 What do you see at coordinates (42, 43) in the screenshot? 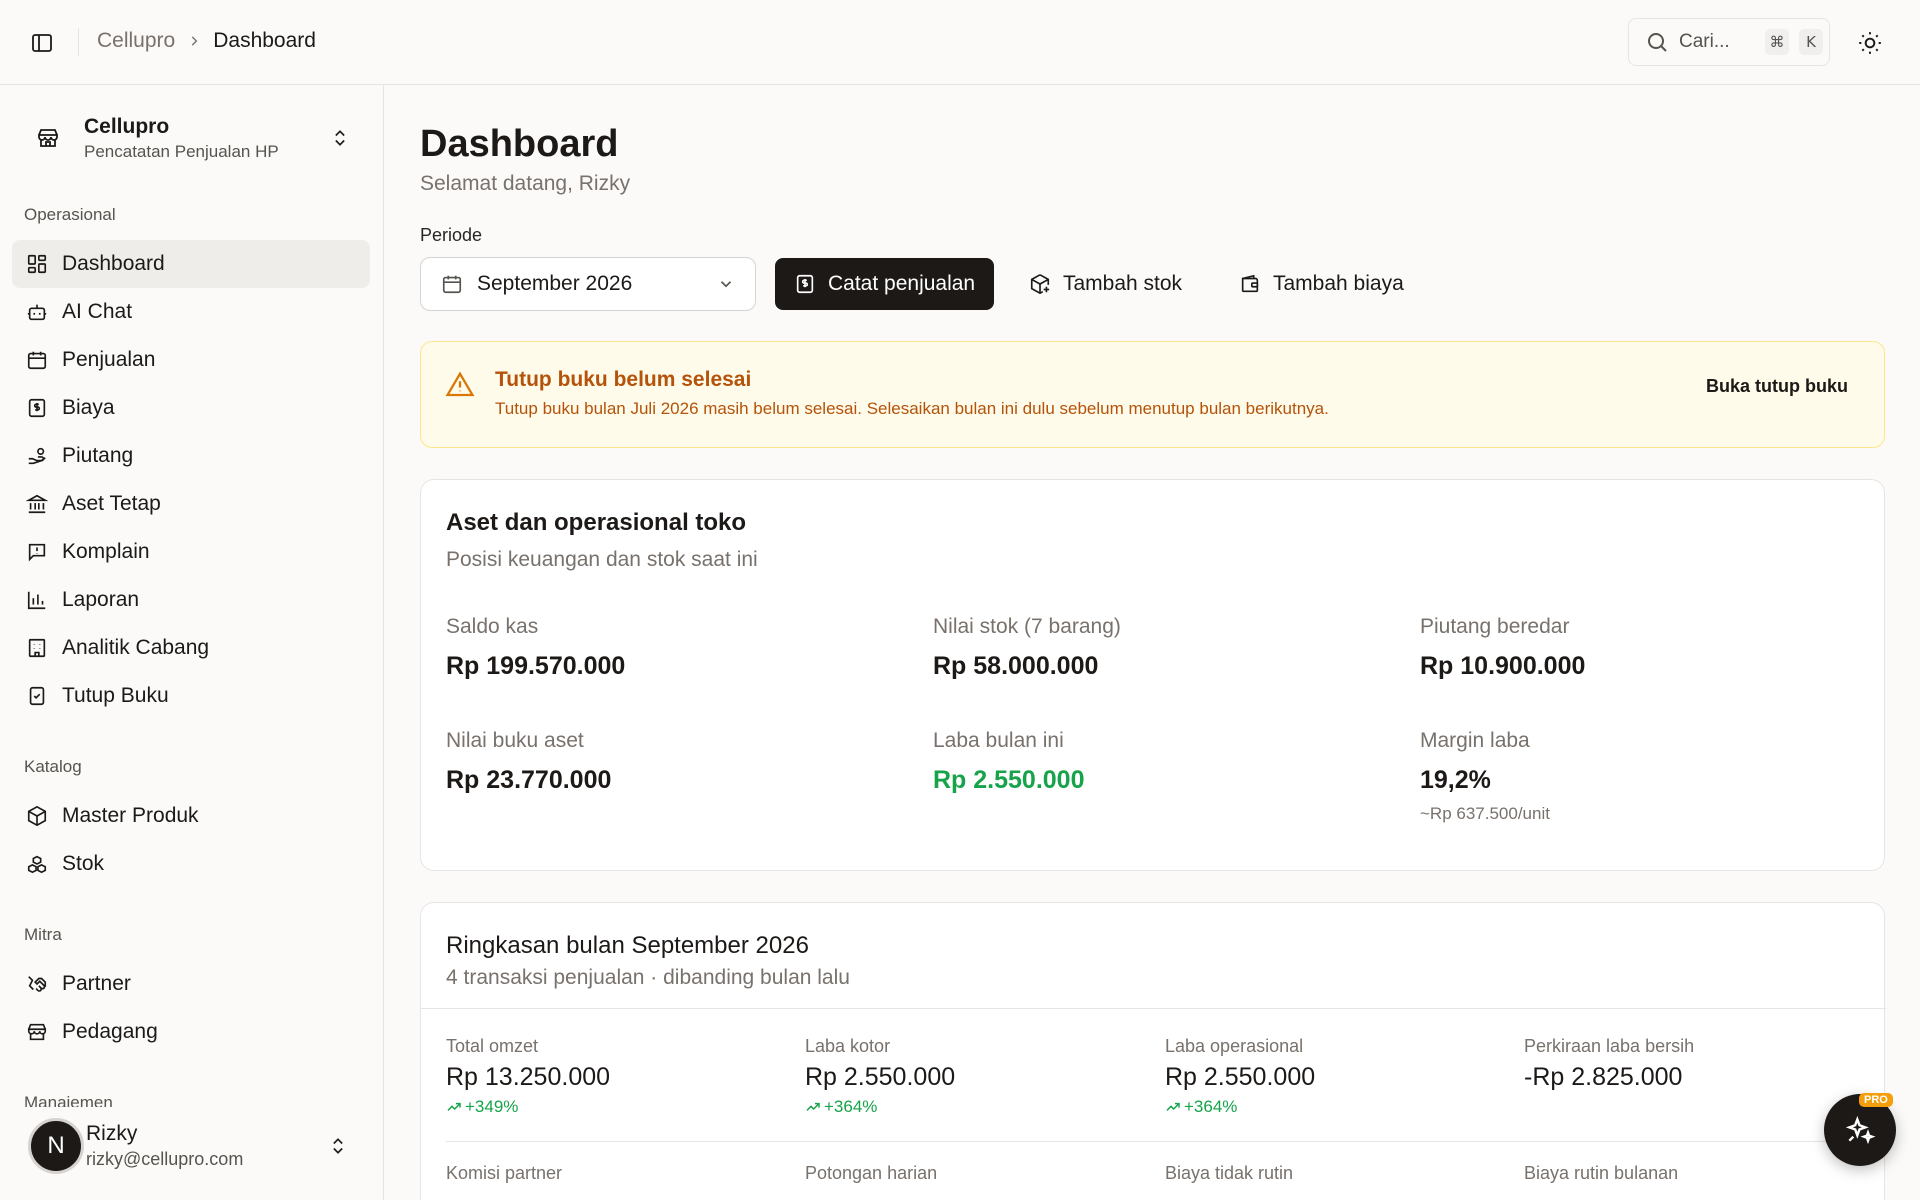
I see `sidebar-toggle-icon` at bounding box center [42, 43].